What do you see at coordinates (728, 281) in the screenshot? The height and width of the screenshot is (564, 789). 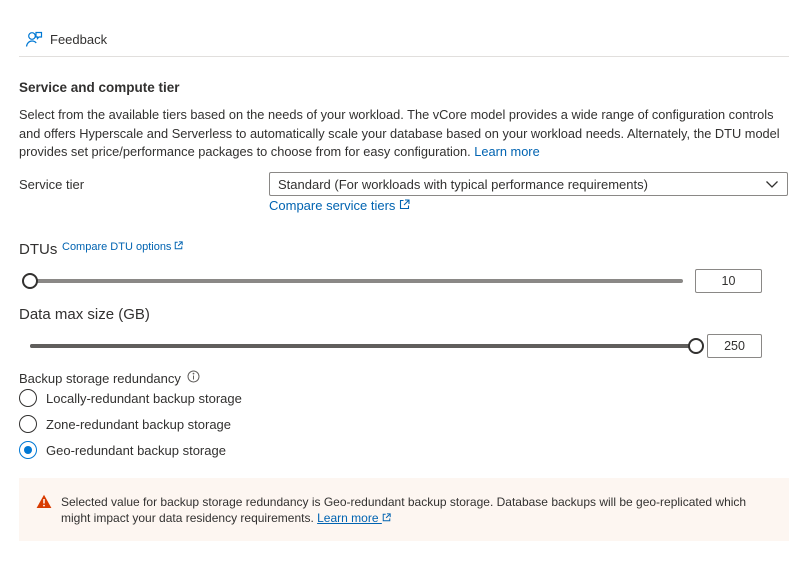 I see `dtus-input: 10` at bounding box center [728, 281].